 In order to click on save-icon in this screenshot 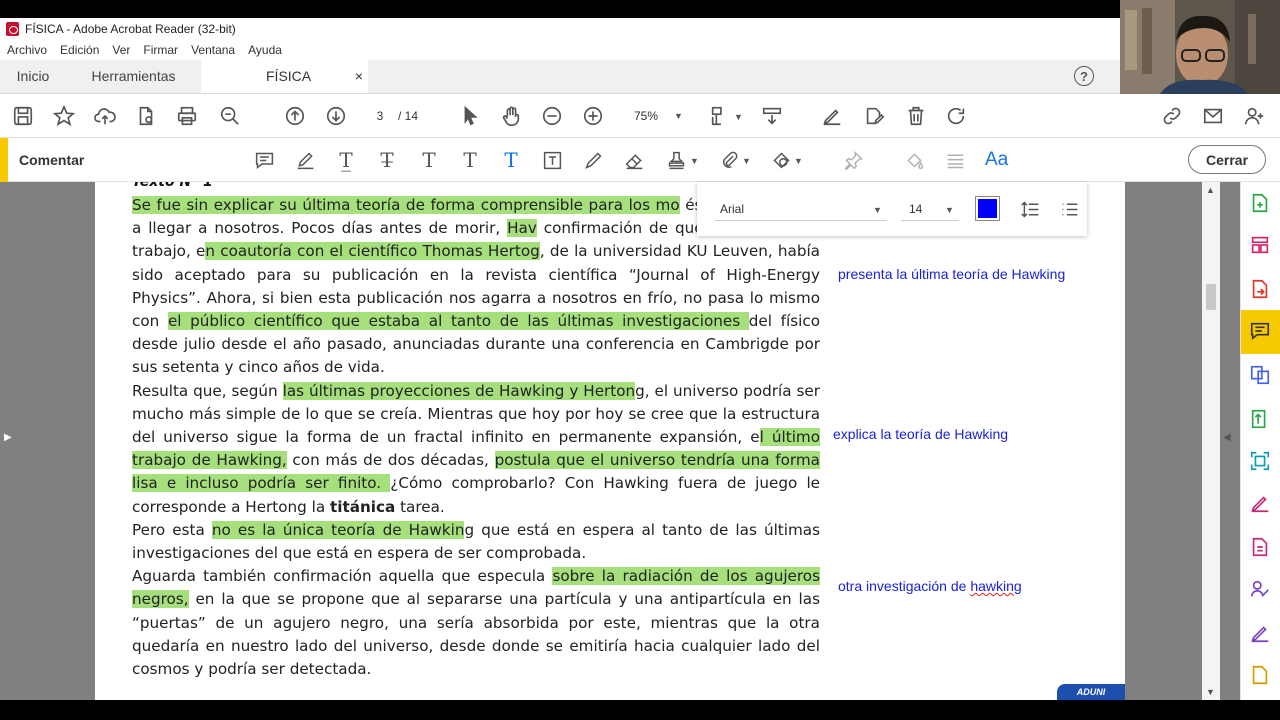, I will do `click(23, 116)`.